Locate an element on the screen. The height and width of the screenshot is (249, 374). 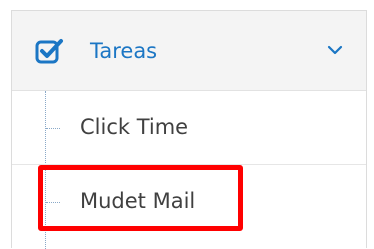
menu-section-label: Tareas is located at coordinates (124, 51).